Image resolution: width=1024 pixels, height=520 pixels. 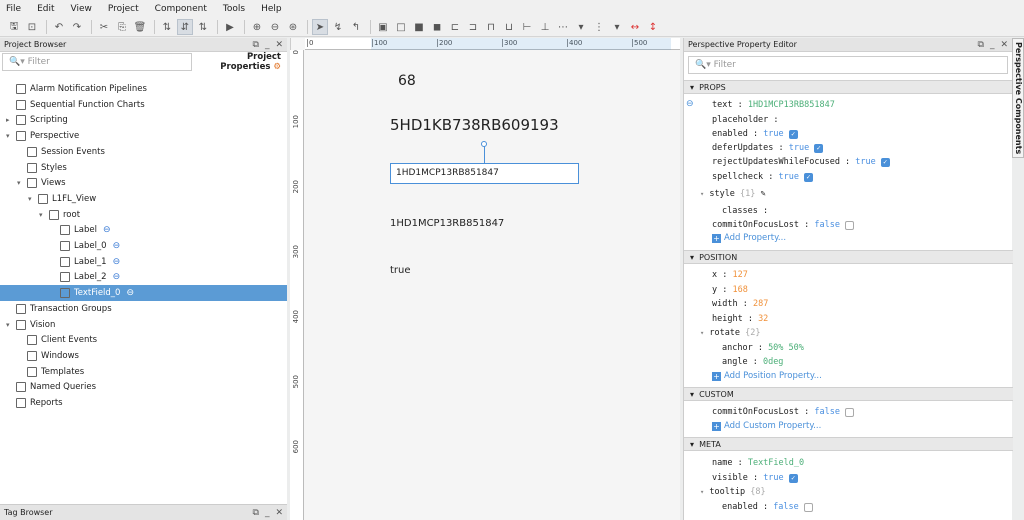 What do you see at coordinates (143, 277) in the screenshot?
I see `tree-item: Label_2 ⊖` at bounding box center [143, 277].